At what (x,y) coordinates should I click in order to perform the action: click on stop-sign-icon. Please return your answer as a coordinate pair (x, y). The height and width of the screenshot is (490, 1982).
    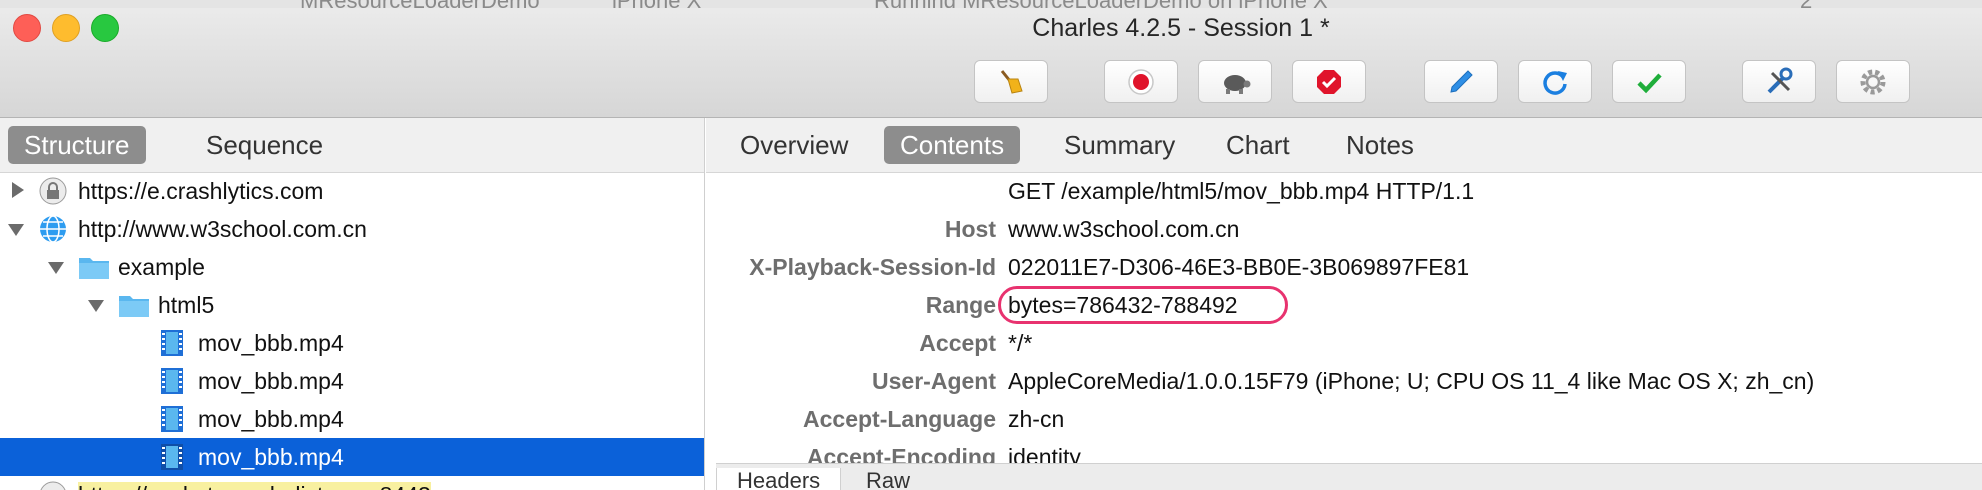
    Looking at the image, I should click on (1329, 81).